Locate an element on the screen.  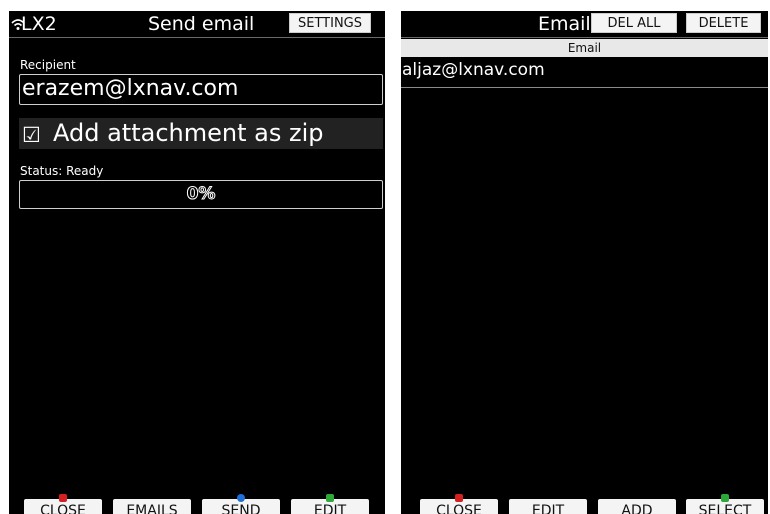
emails-label: EMAILS is located at coordinates (152, 508).